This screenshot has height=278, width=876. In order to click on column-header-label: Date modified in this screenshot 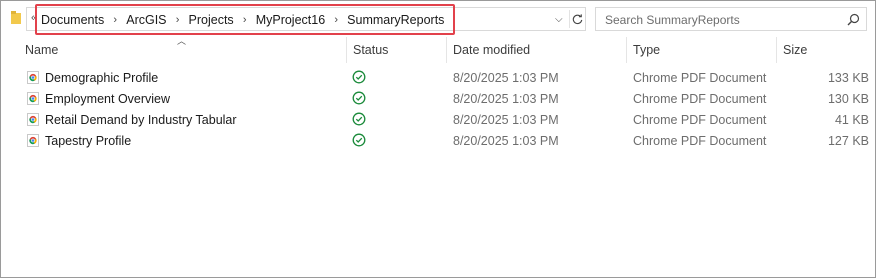, I will do `click(492, 50)`.